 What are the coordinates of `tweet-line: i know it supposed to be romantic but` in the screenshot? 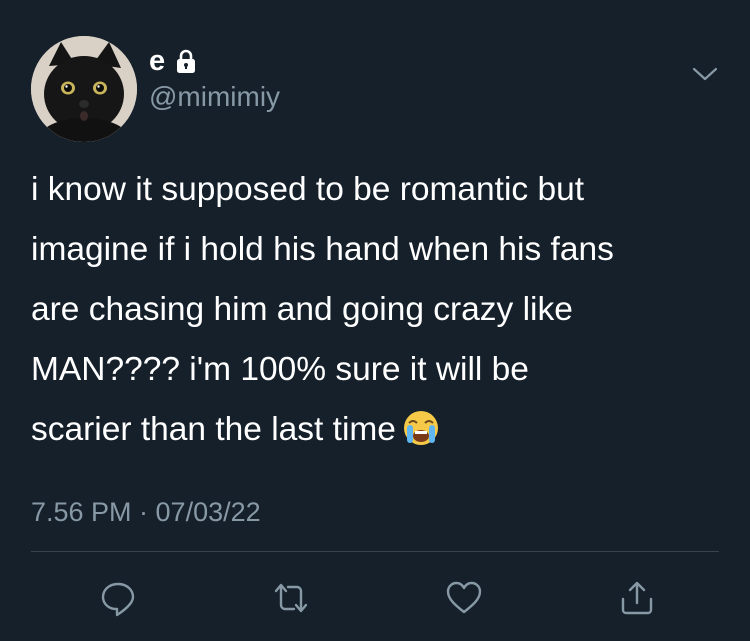 It's located at (308, 189).